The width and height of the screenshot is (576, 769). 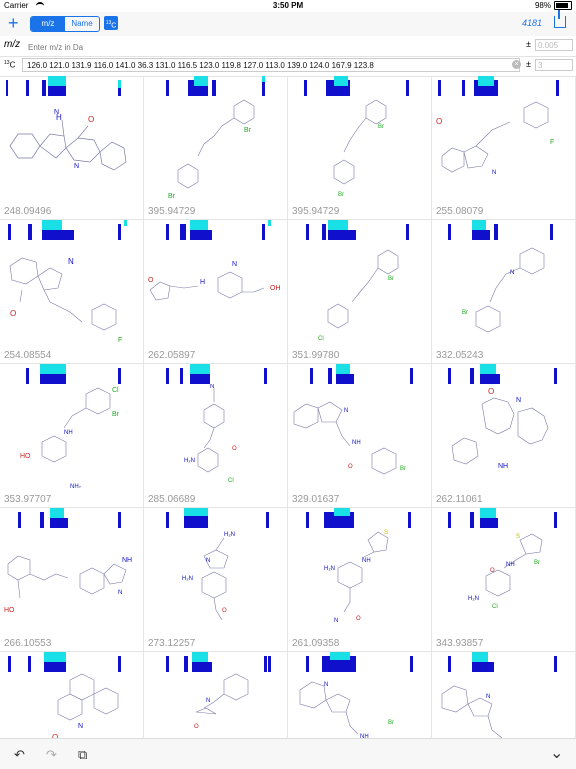 I want to click on clear-icon: ×, so click(x=516, y=64).